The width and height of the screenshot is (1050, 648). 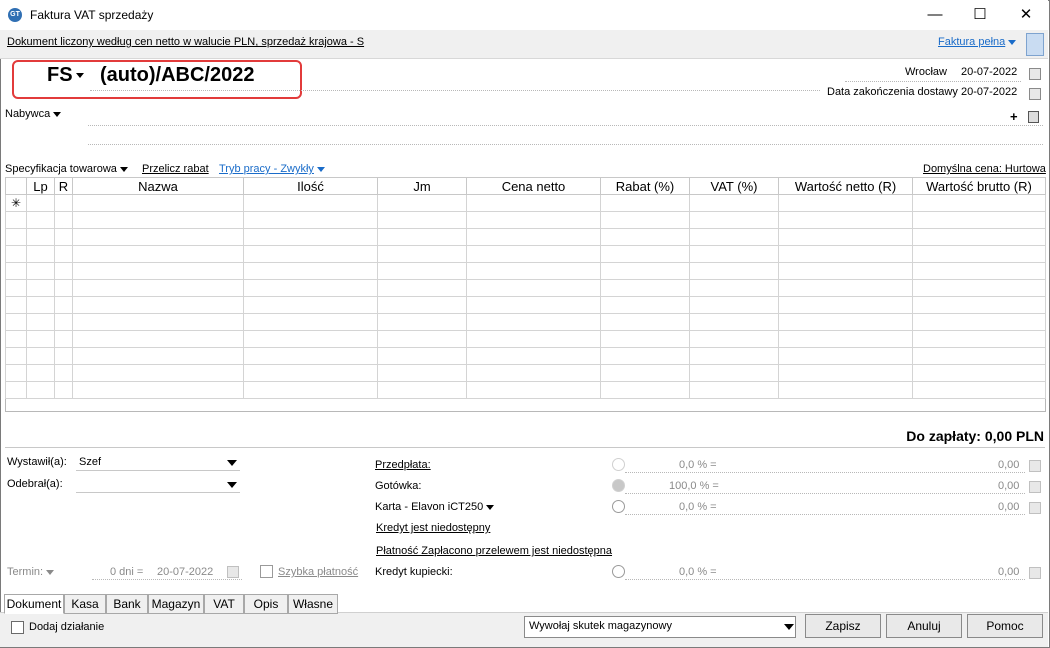 What do you see at coordinates (698, 572) in the screenshot?
I see `merchant-credit-percent: 0,0 % =` at bounding box center [698, 572].